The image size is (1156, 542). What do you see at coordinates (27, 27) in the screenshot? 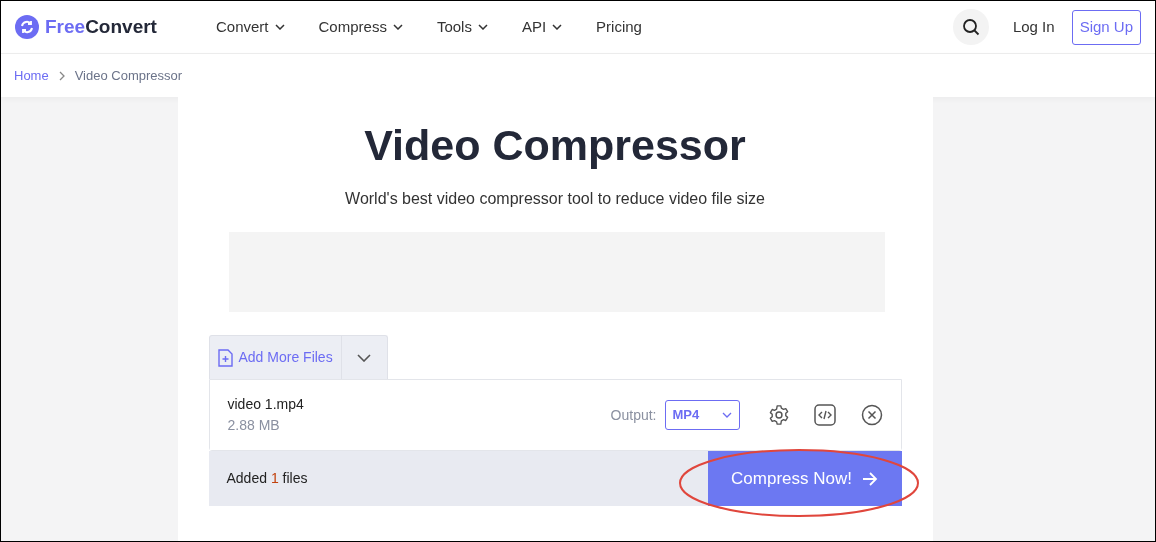
I see `logo-icon` at bounding box center [27, 27].